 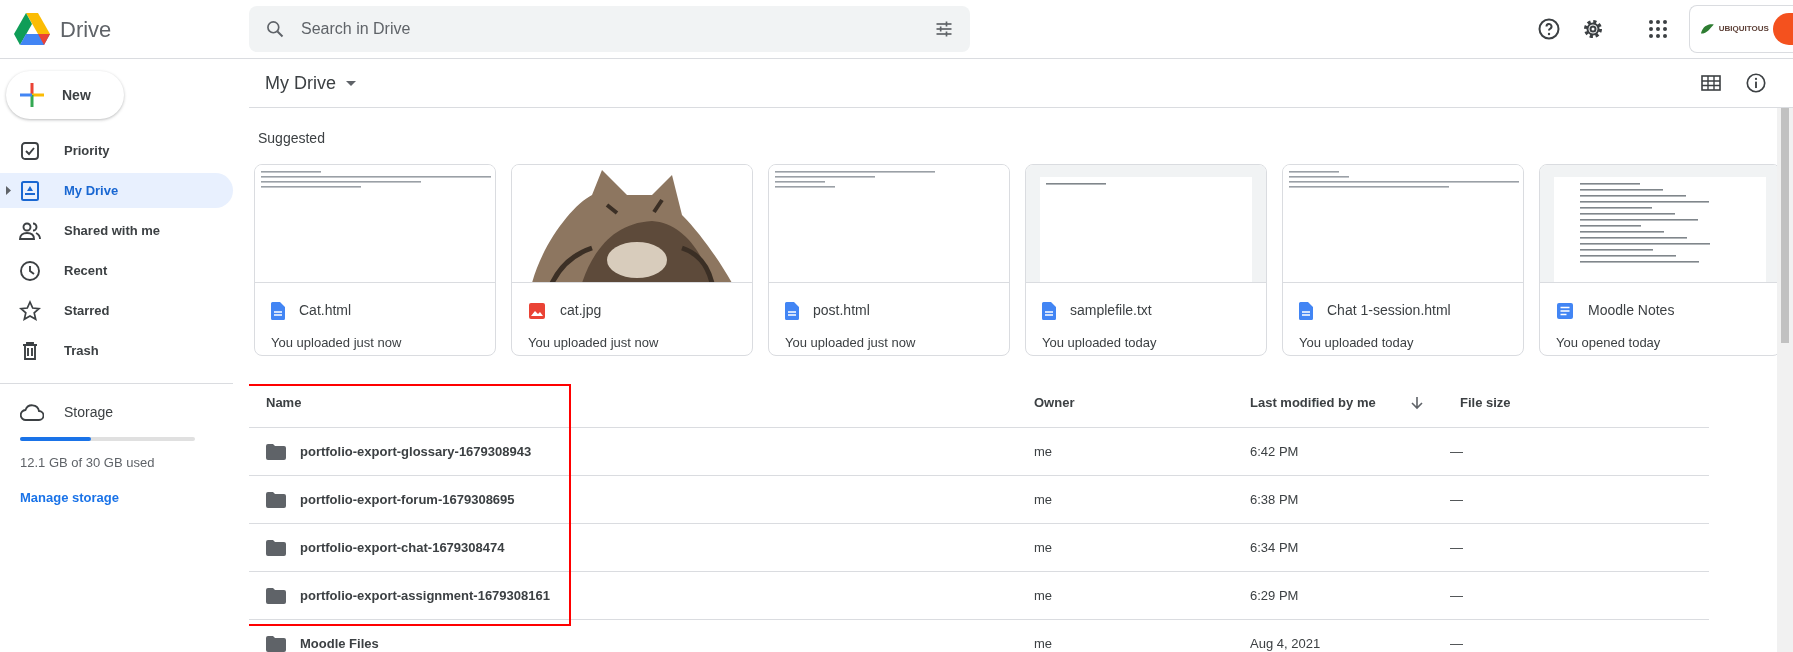 I want to click on star-icon, so click(x=30, y=310).